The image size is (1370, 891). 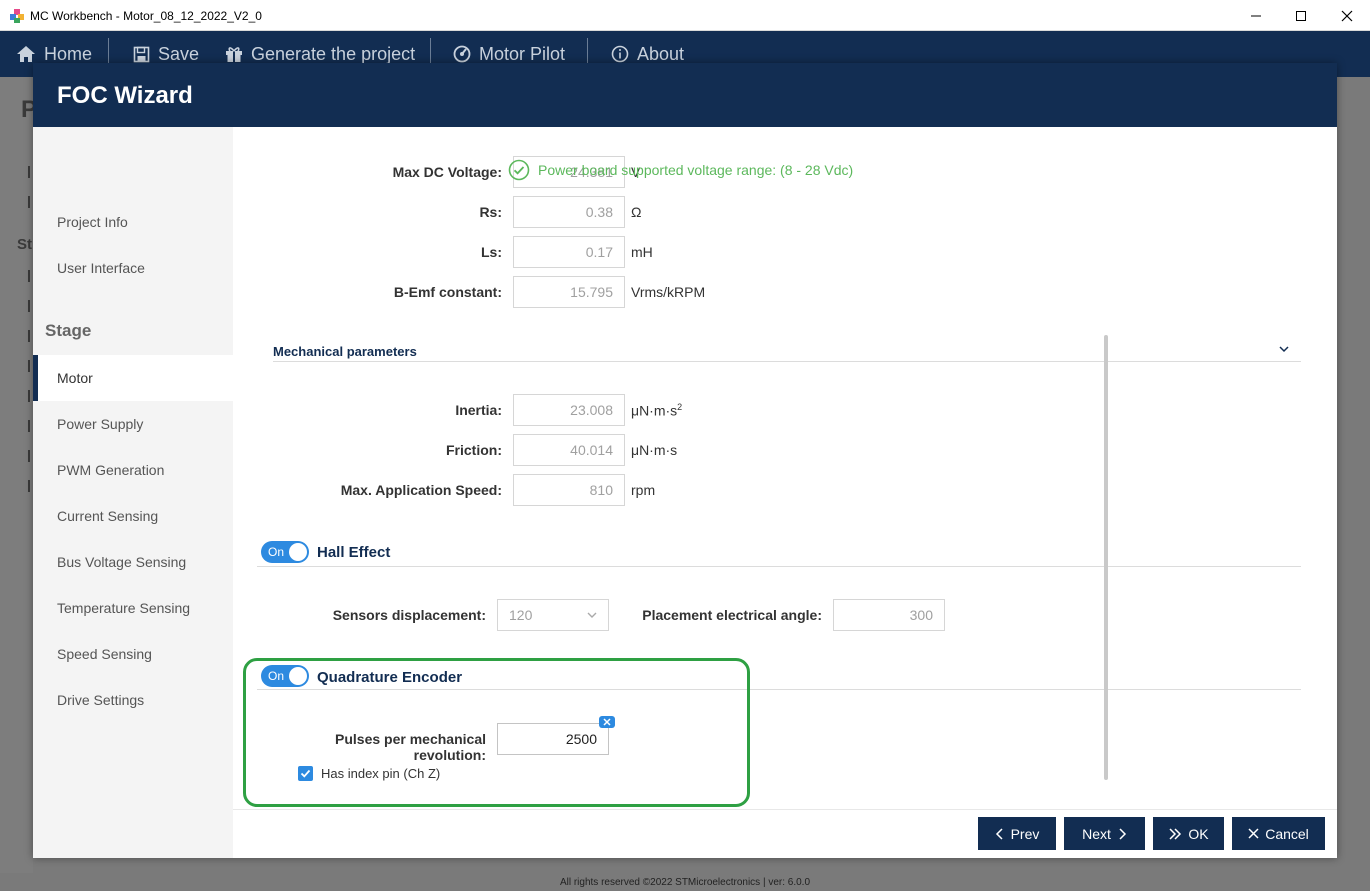 What do you see at coordinates (133, 654) in the screenshot?
I see `sidebar-item-speed-sensing: Speed Sensing` at bounding box center [133, 654].